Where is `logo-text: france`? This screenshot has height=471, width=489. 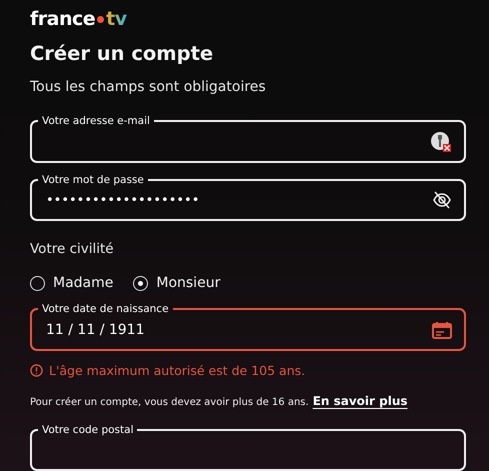
logo-text: france is located at coordinates (63, 19).